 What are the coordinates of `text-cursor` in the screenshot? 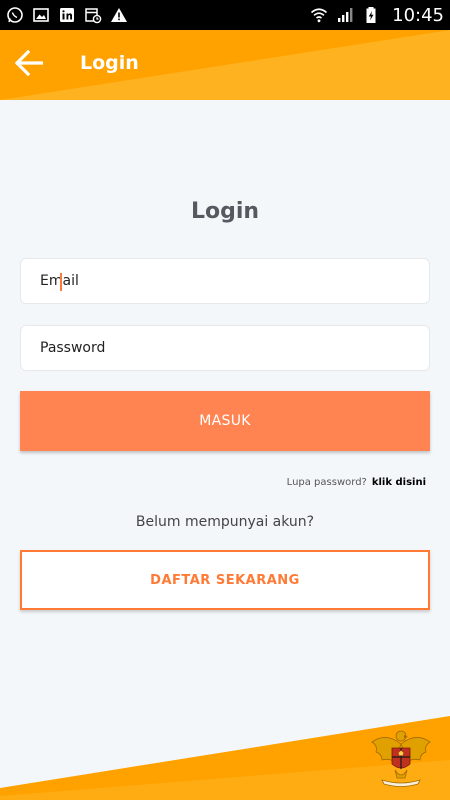 It's located at (61, 282).